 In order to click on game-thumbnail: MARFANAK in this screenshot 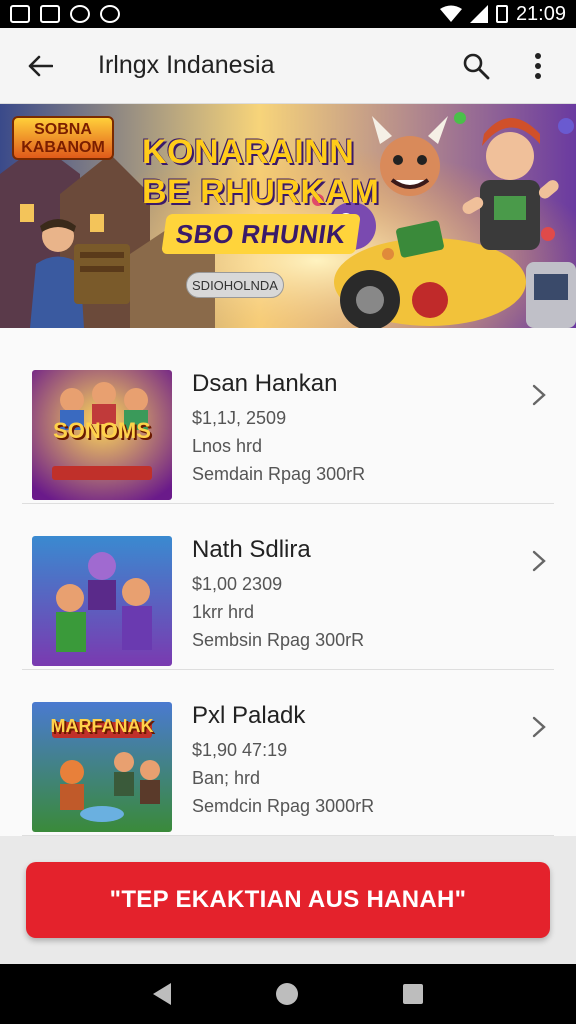, I will do `click(102, 767)`.